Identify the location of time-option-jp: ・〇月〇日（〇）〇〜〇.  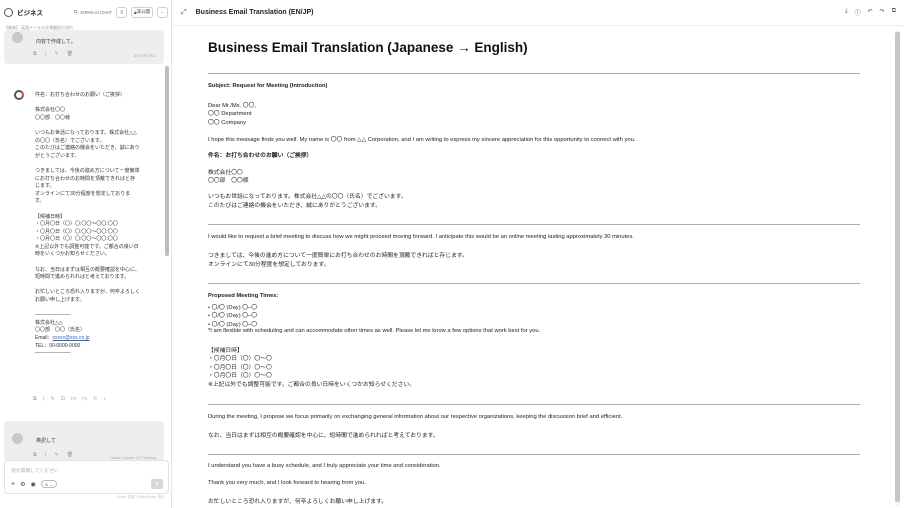
(240, 376).